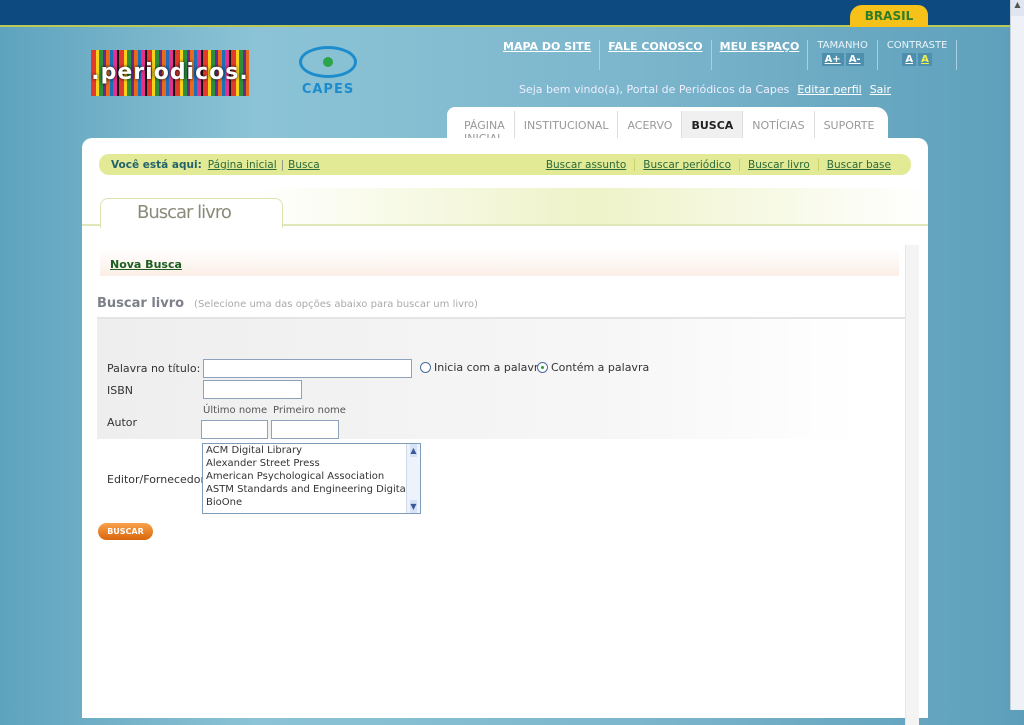  I want to click on contrast-normal-button: A, so click(909, 59).